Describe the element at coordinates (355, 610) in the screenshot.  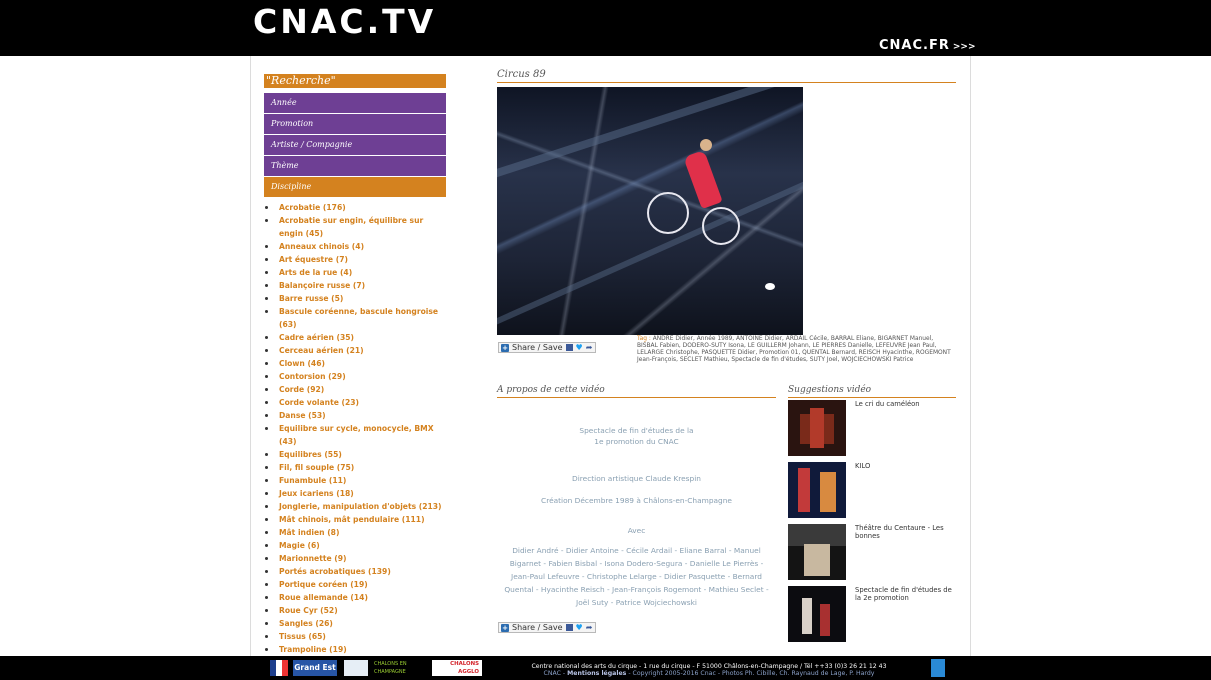
I see `discipline-item: Roue Cyr (52)` at that location.